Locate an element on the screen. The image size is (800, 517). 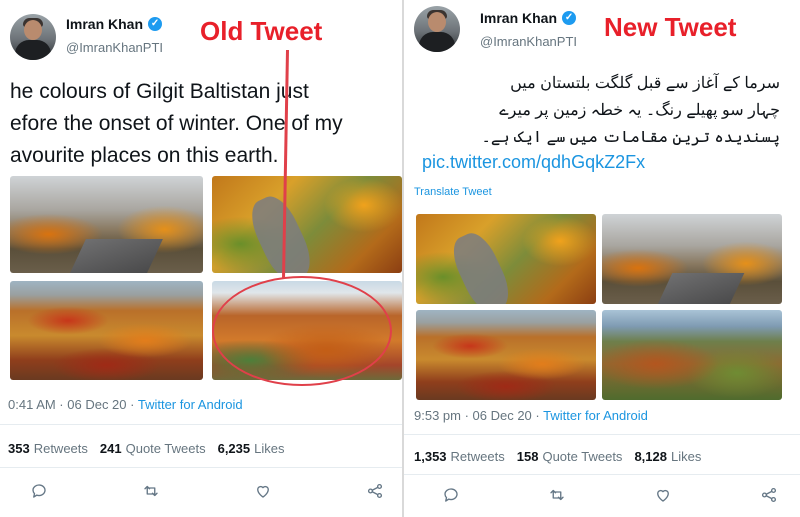
likes-stat: 8,128 Likes is located at coordinates (667, 456).